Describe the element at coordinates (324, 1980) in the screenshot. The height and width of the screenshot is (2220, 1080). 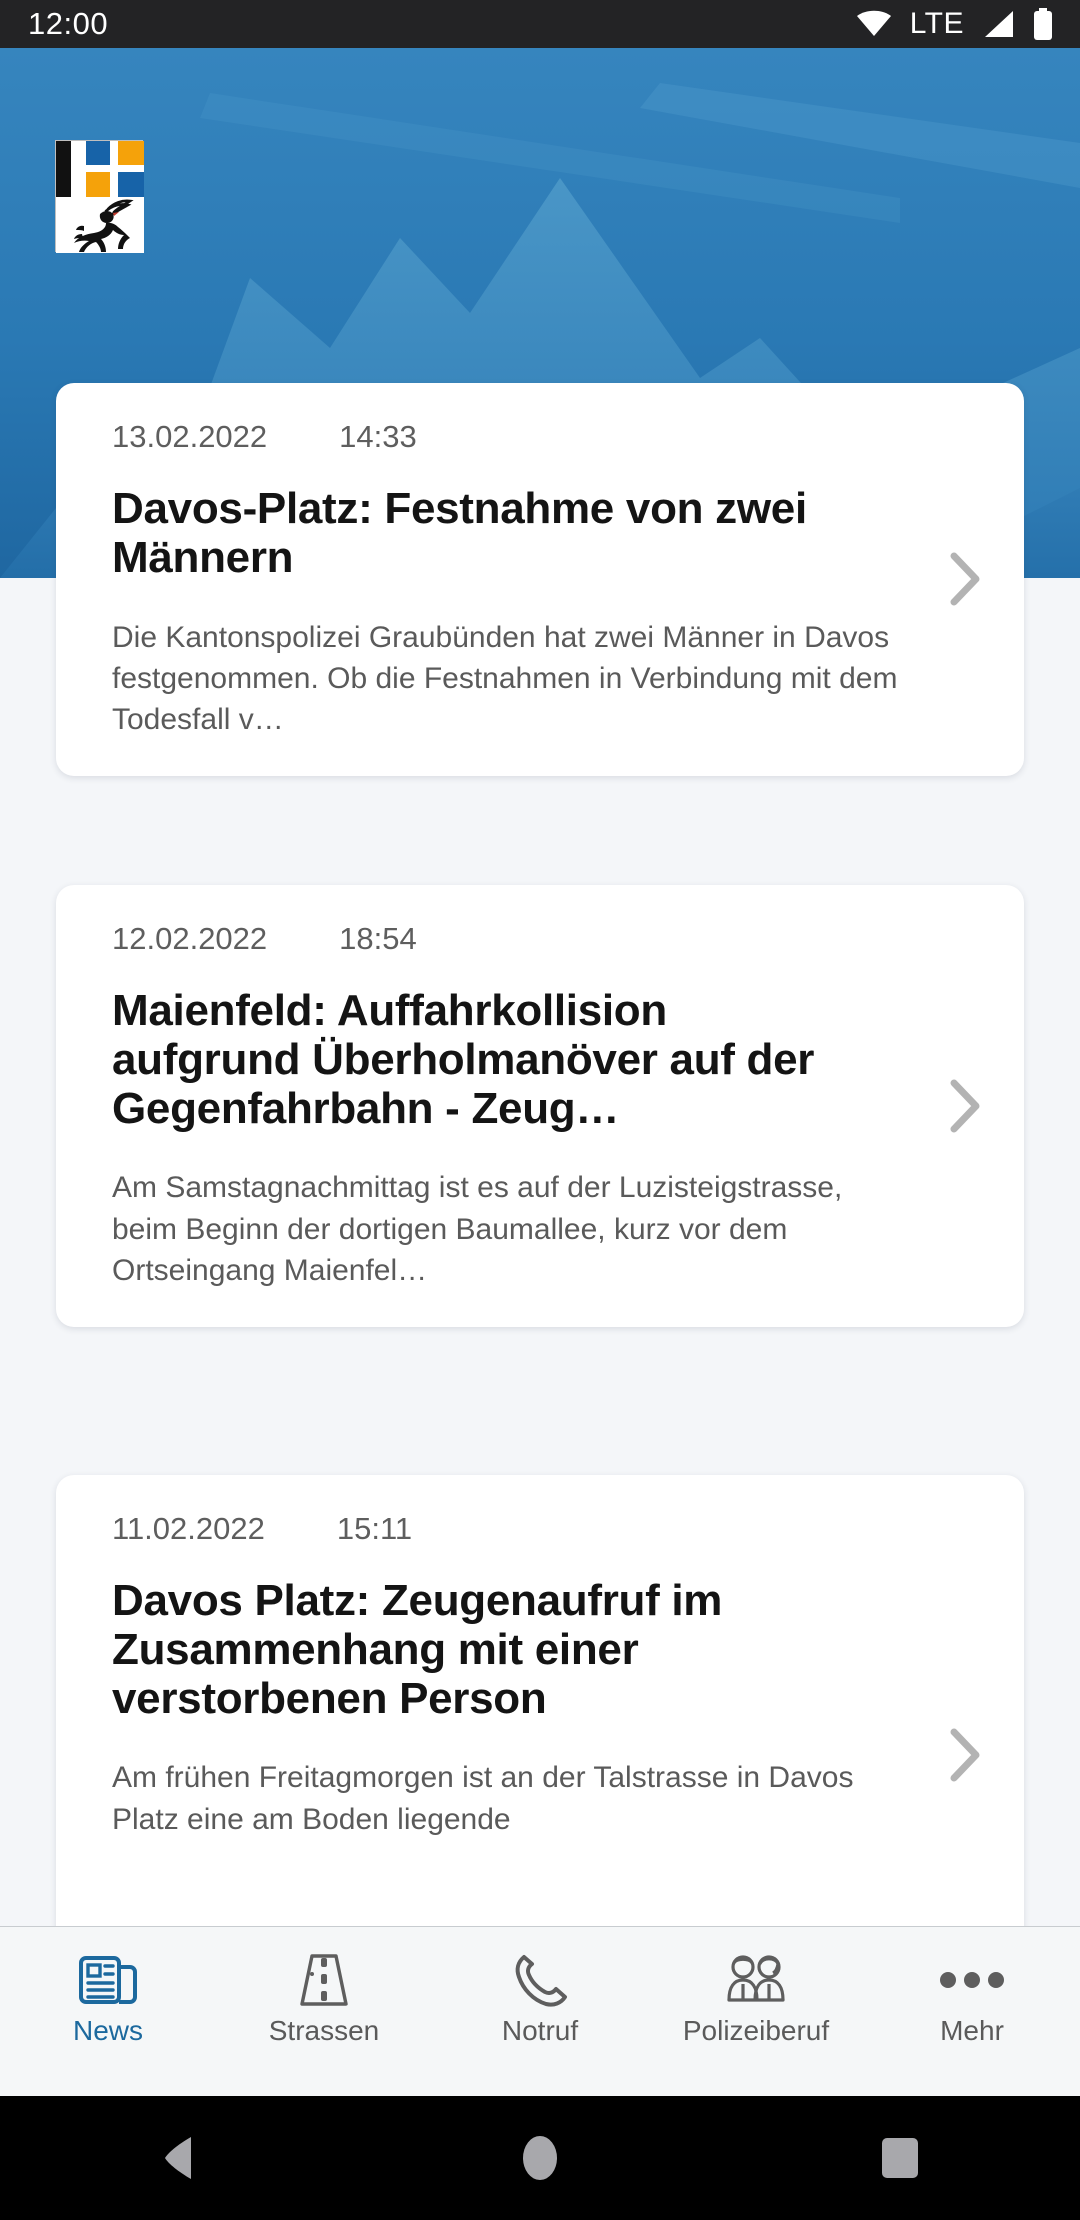
I see `road-icon` at that location.